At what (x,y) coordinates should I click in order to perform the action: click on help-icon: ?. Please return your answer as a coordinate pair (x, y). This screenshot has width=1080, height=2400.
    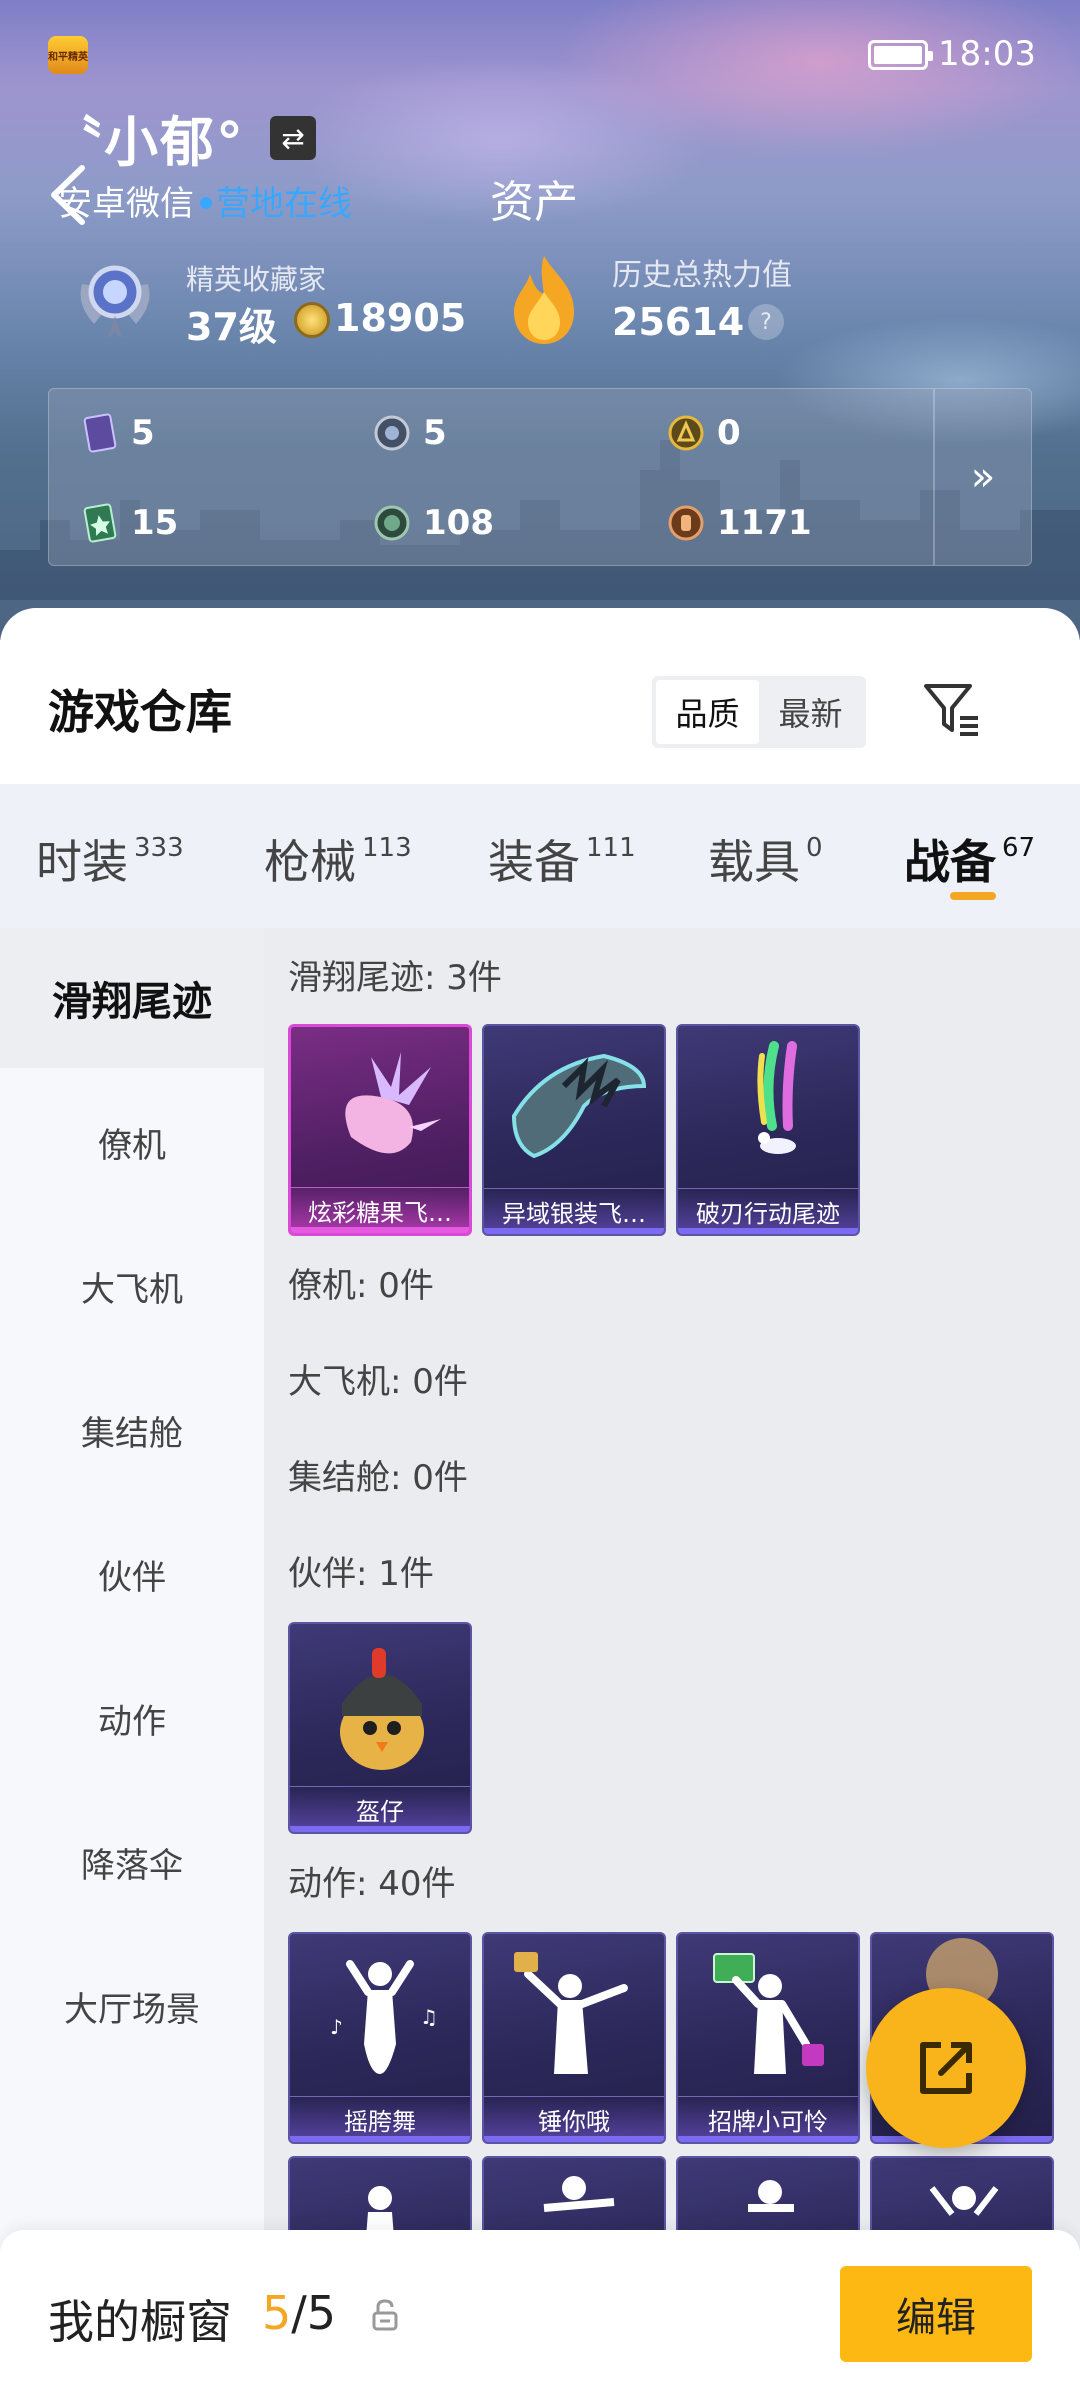
    Looking at the image, I should click on (766, 322).